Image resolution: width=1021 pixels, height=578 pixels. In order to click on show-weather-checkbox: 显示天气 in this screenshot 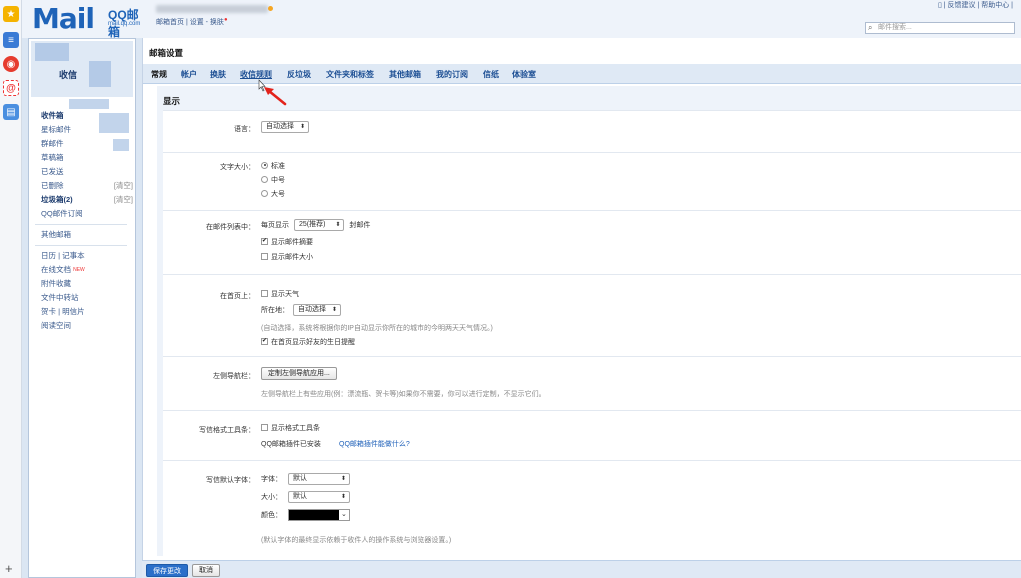, I will do `click(280, 294)`.